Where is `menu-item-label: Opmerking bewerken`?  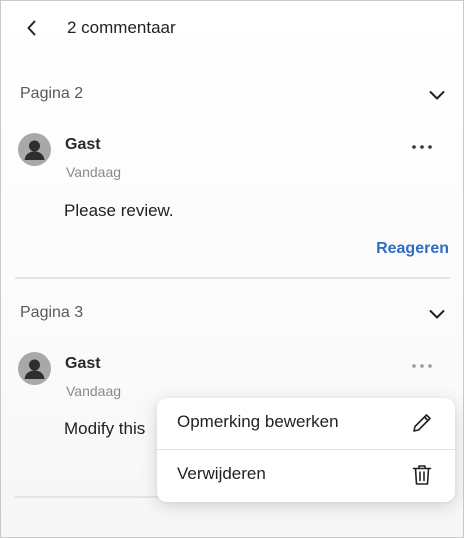 menu-item-label: Opmerking bewerken is located at coordinates (258, 421).